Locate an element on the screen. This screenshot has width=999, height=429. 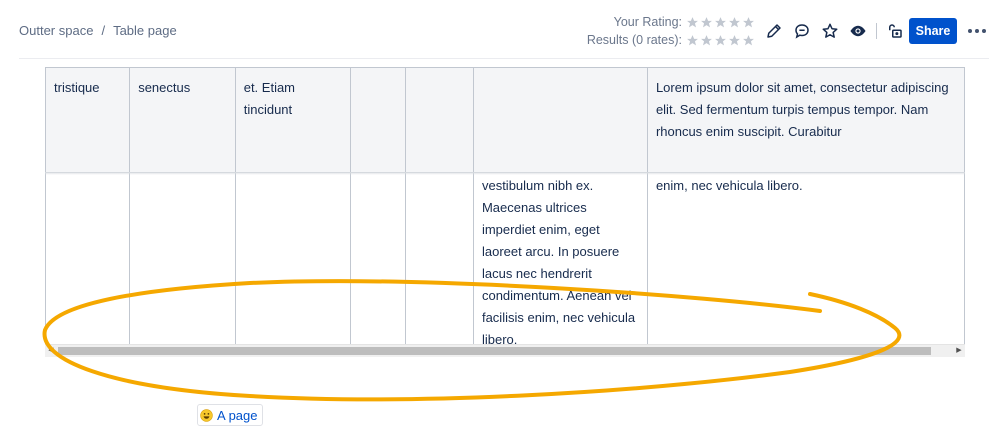
edit-icon is located at coordinates (774, 31).